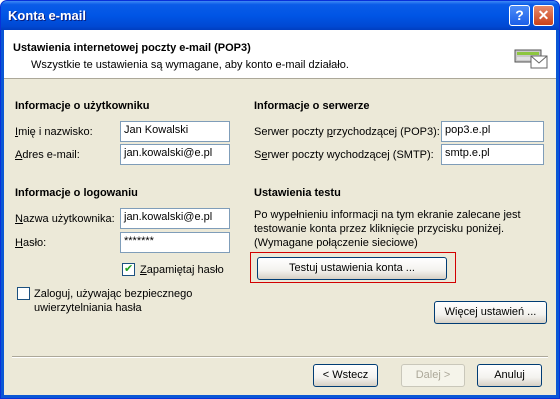  I want to click on server-info-heading: Informacje o serwerze, so click(312, 106).